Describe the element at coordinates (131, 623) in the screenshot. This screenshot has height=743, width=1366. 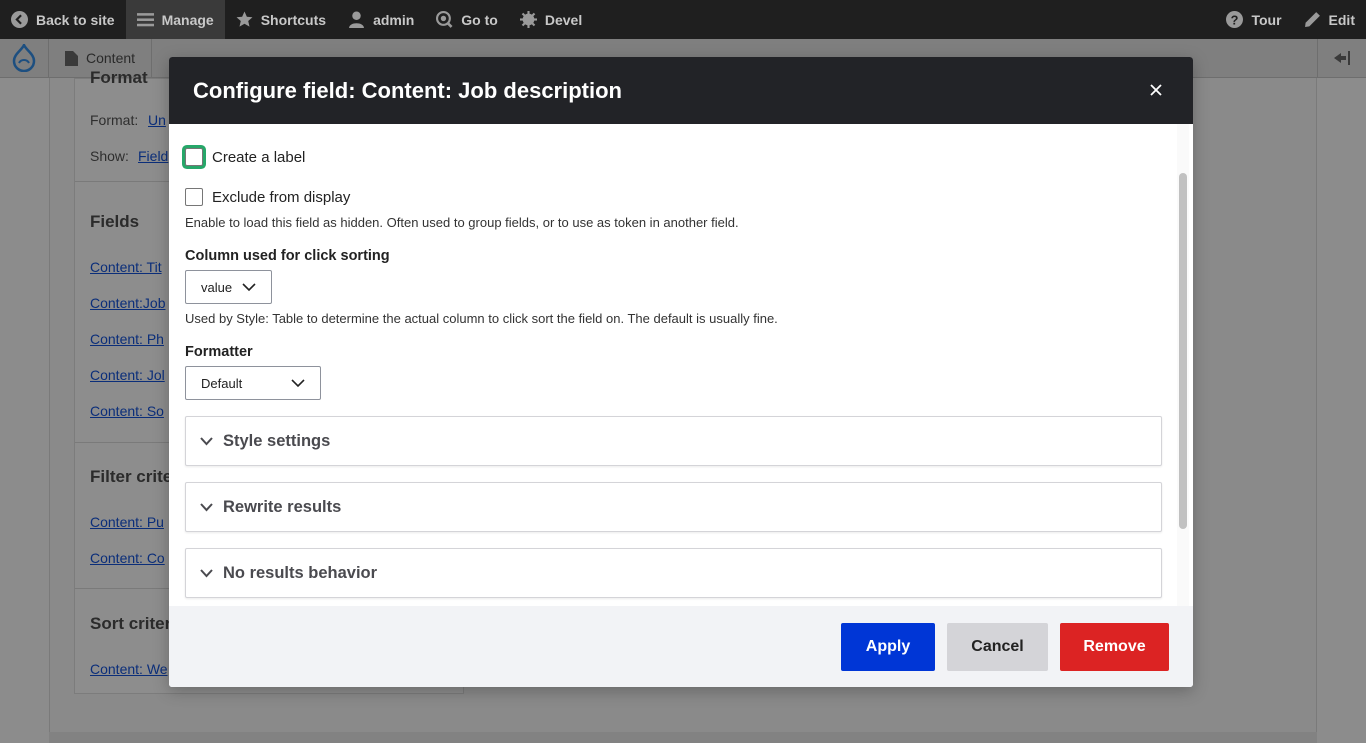
I see `sort-heading: Sort criter` at that location.